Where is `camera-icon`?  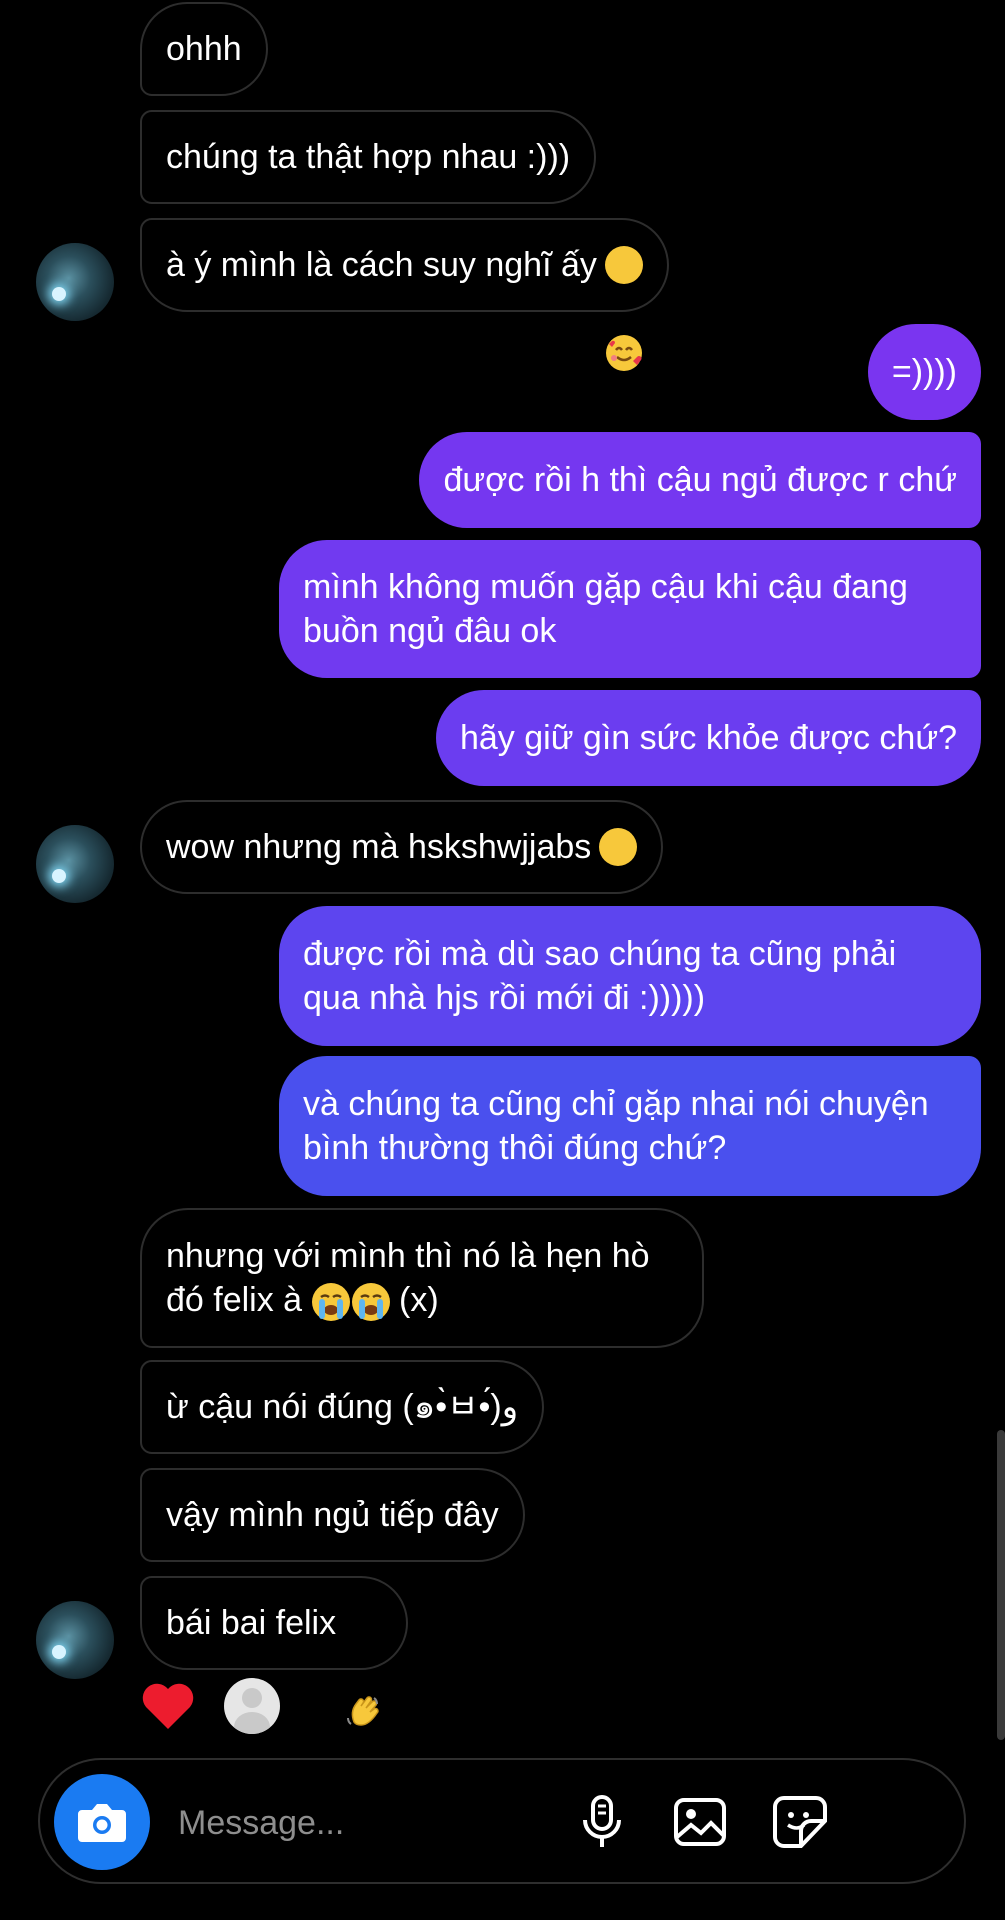 camera-icon is located at coordinates (102, 1823).